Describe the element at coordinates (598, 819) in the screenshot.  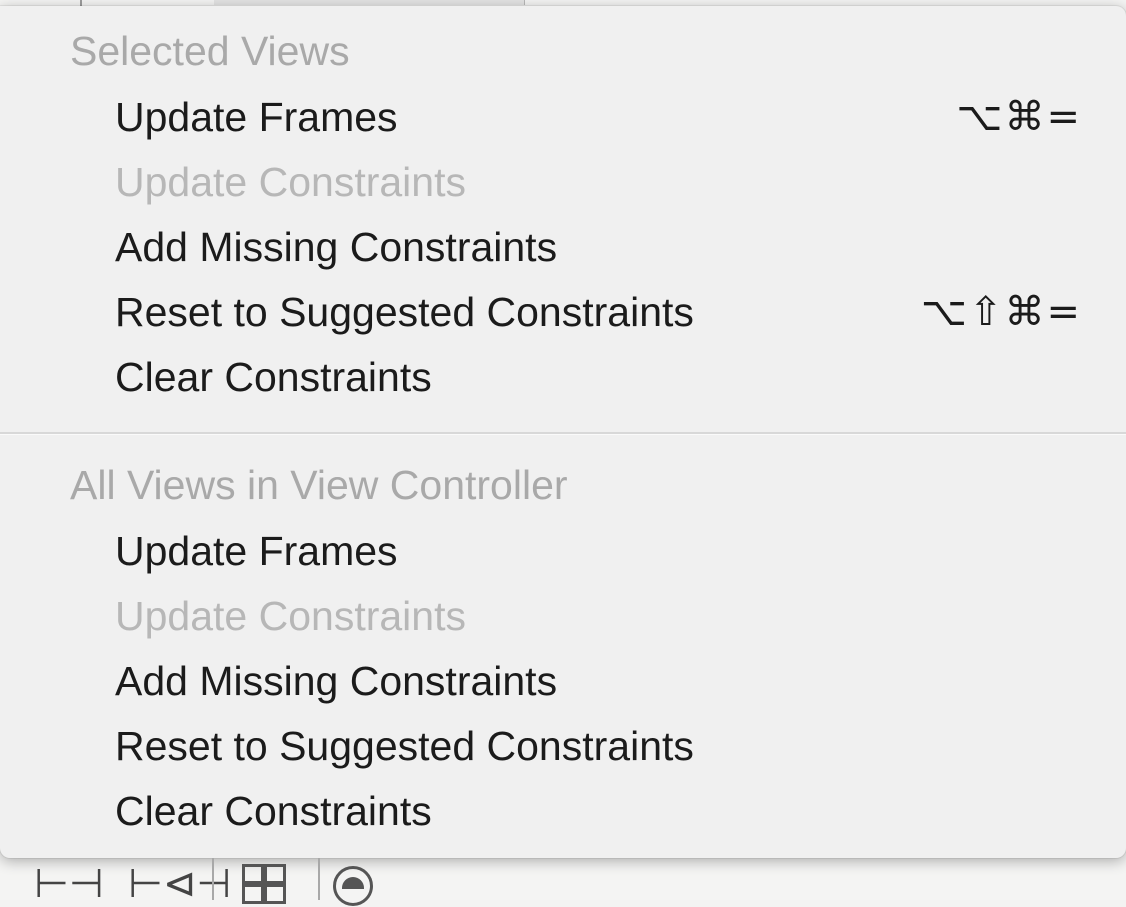
I see `menu-item-clear-constraints-all: Clear Constraints` at that location.